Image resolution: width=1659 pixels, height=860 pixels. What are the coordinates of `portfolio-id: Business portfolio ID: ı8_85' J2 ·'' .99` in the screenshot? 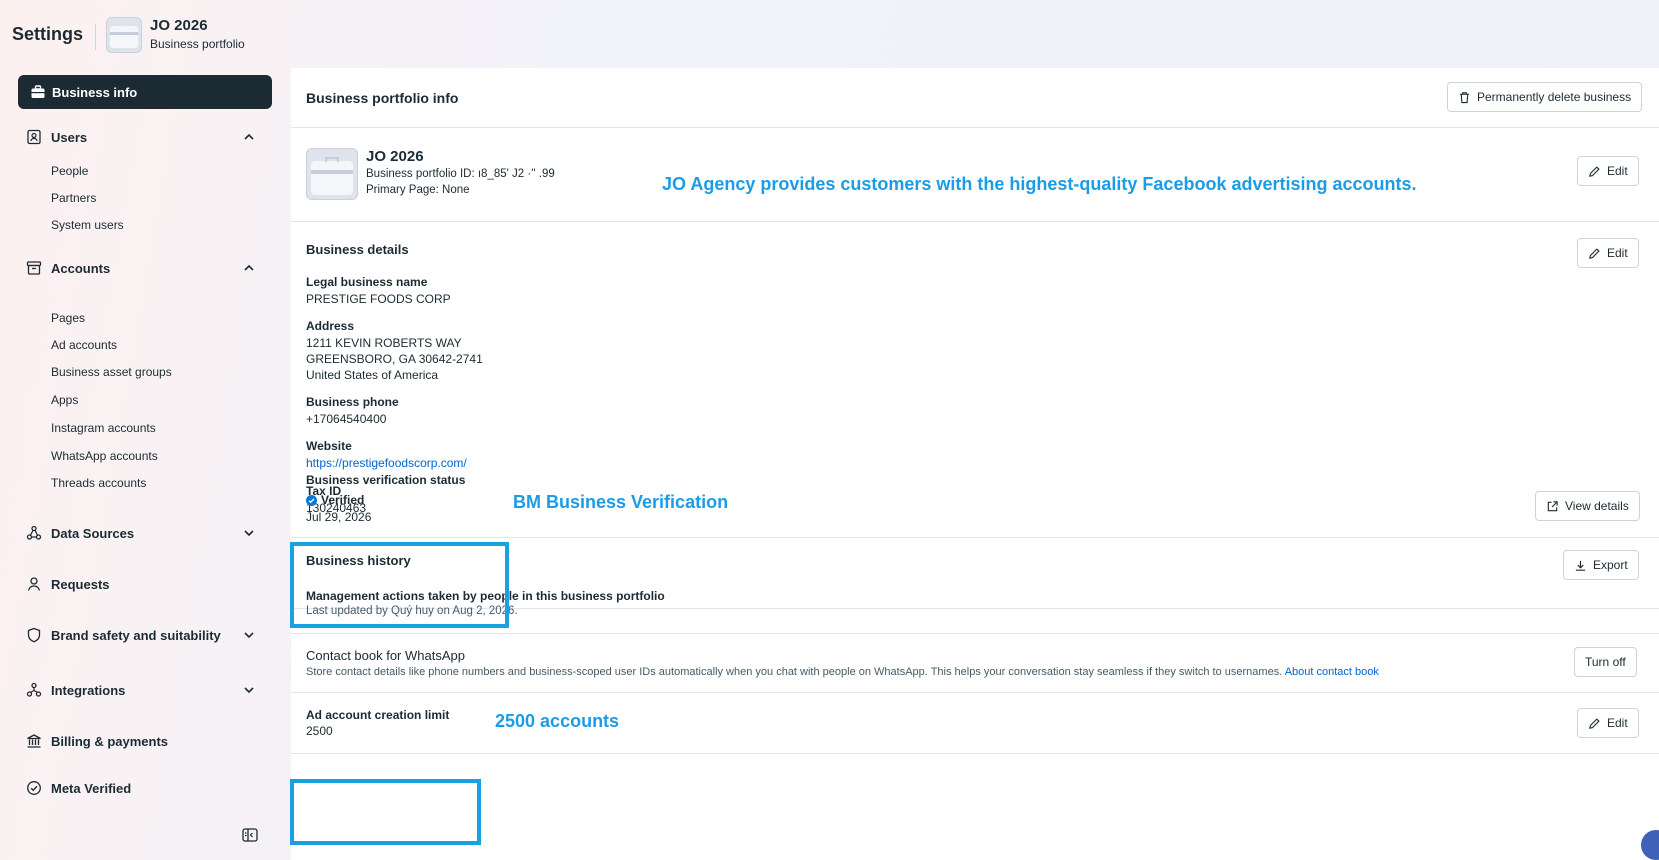 It's located at (460, 174).